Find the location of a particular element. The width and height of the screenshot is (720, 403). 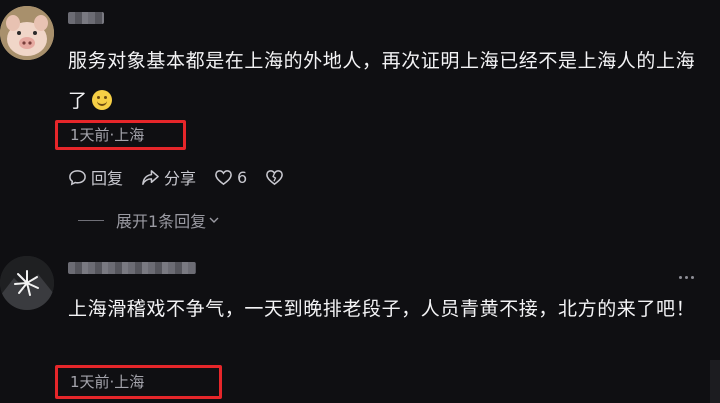

reply-button: 回复 is located at coordinates (95, 177).